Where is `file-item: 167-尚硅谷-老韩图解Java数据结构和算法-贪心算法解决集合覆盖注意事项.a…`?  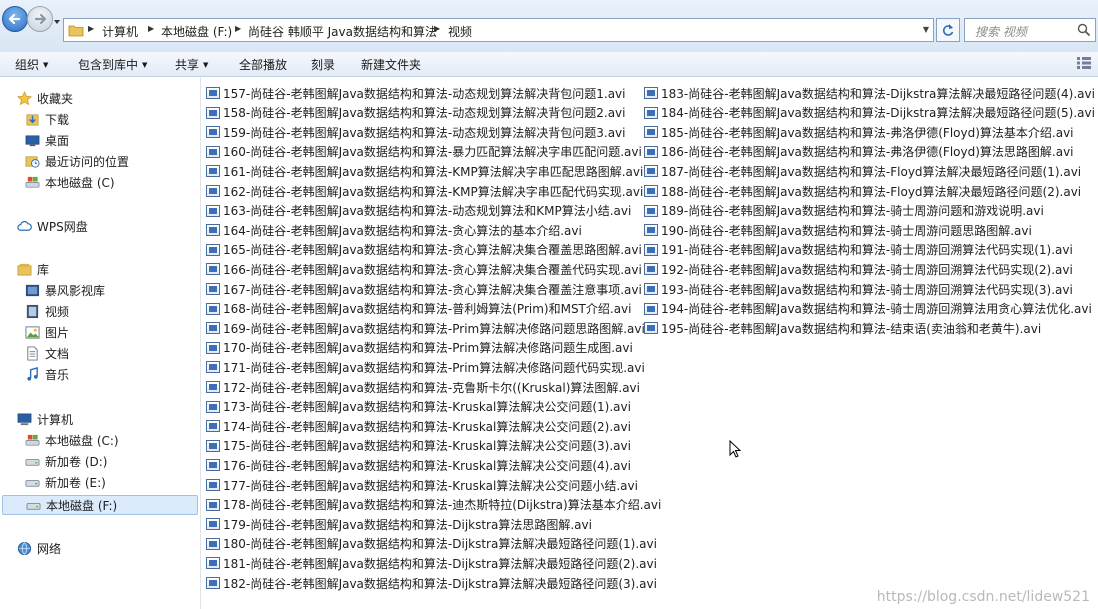
file-item: 167-尚硅谷-老韩图解Java数据结构和算法-贪心算法解决集合覆盖注意事项.a… is located at coordinates (424, 289).